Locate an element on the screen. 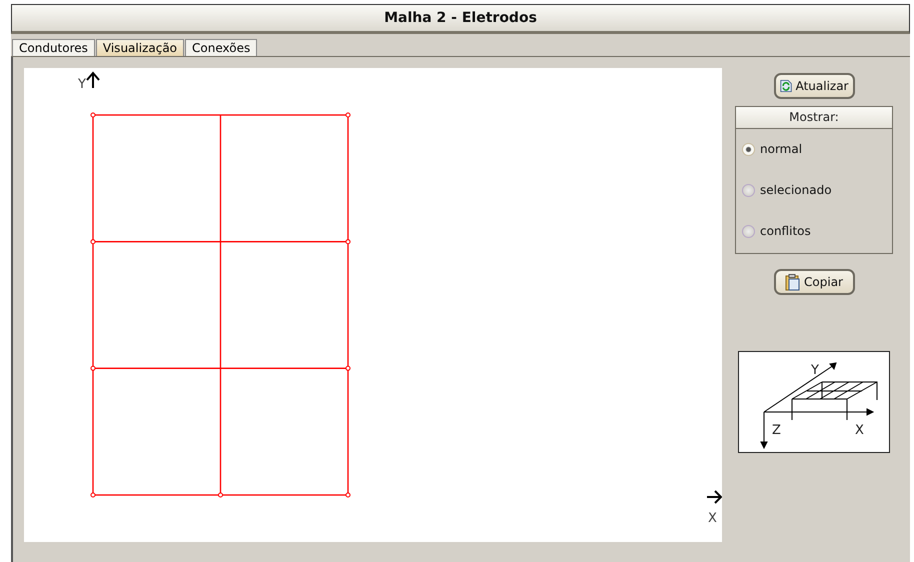 This screenshot has width=914, height=562. x-axis-arrow is located at coordinates (714, 497).